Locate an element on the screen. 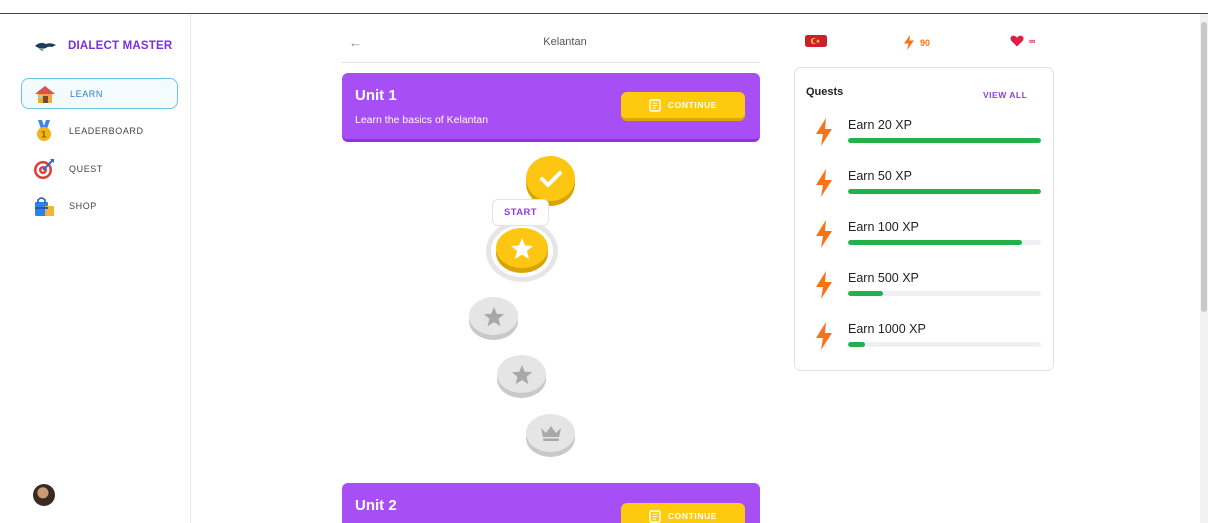 The width and height of the screenshot is (1208, 523). quest-label: Earn 20 XP is located at coordinates (880, 125).